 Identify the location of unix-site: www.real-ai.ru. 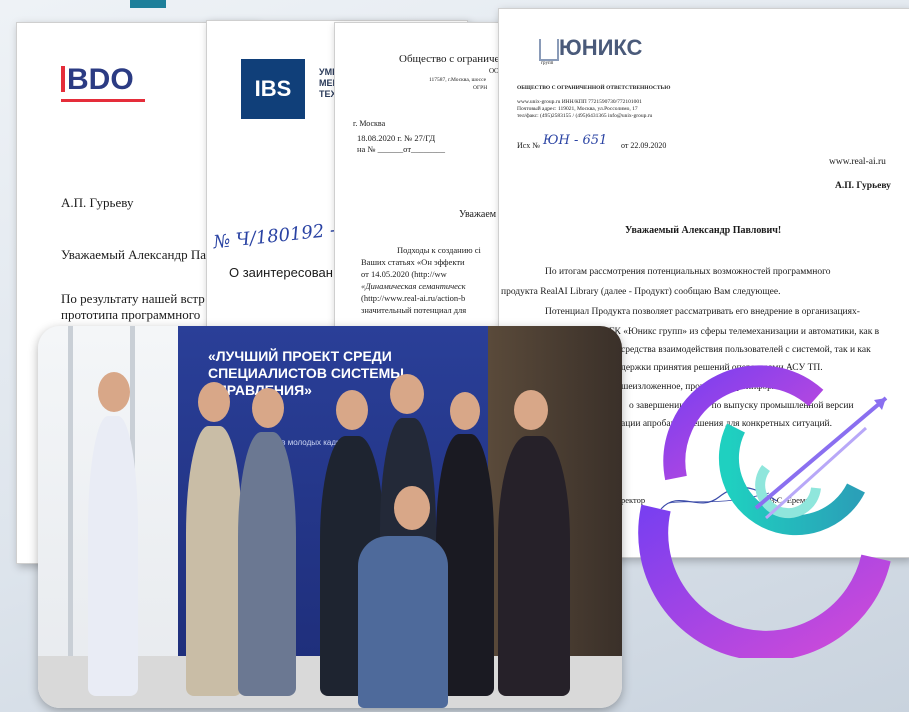
(857, 162).